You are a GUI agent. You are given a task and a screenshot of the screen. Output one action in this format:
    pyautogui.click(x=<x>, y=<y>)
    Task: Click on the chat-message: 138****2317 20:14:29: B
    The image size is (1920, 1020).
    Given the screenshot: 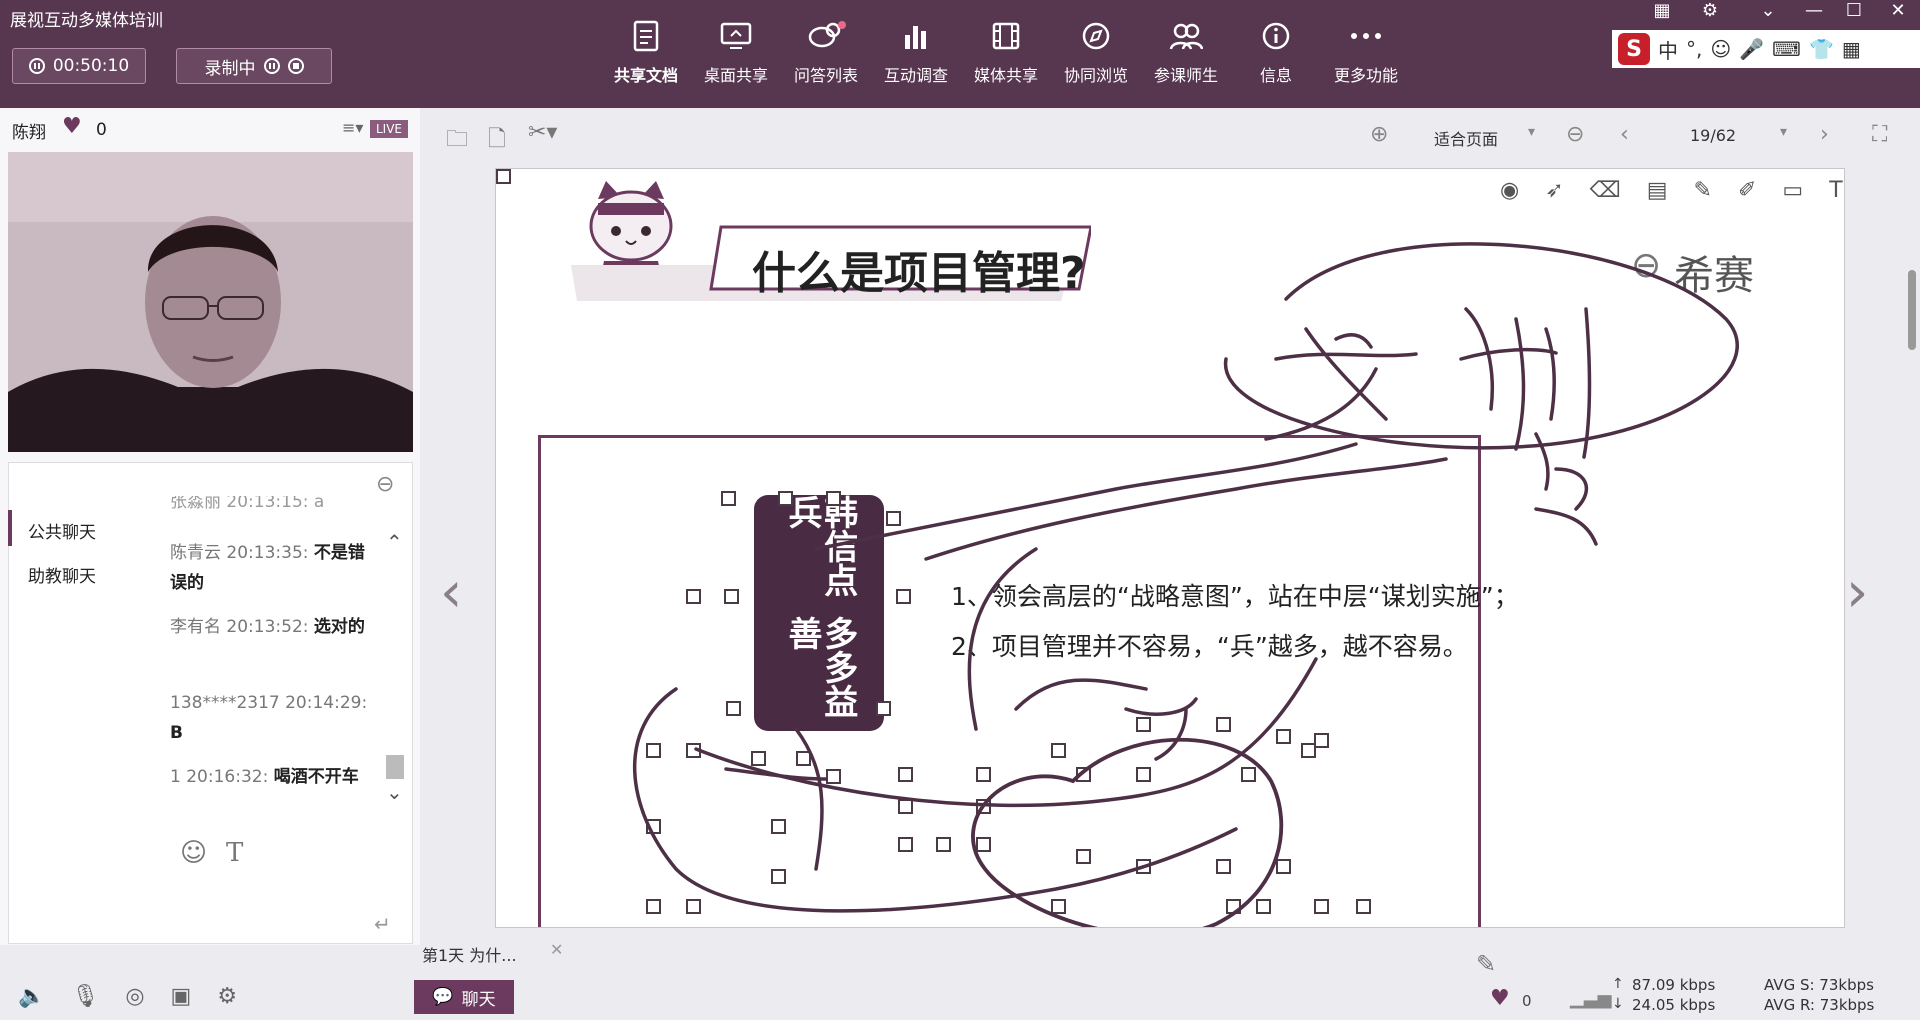 What is the action you would take?
    pyautogui.click(x=270, y=718)
    